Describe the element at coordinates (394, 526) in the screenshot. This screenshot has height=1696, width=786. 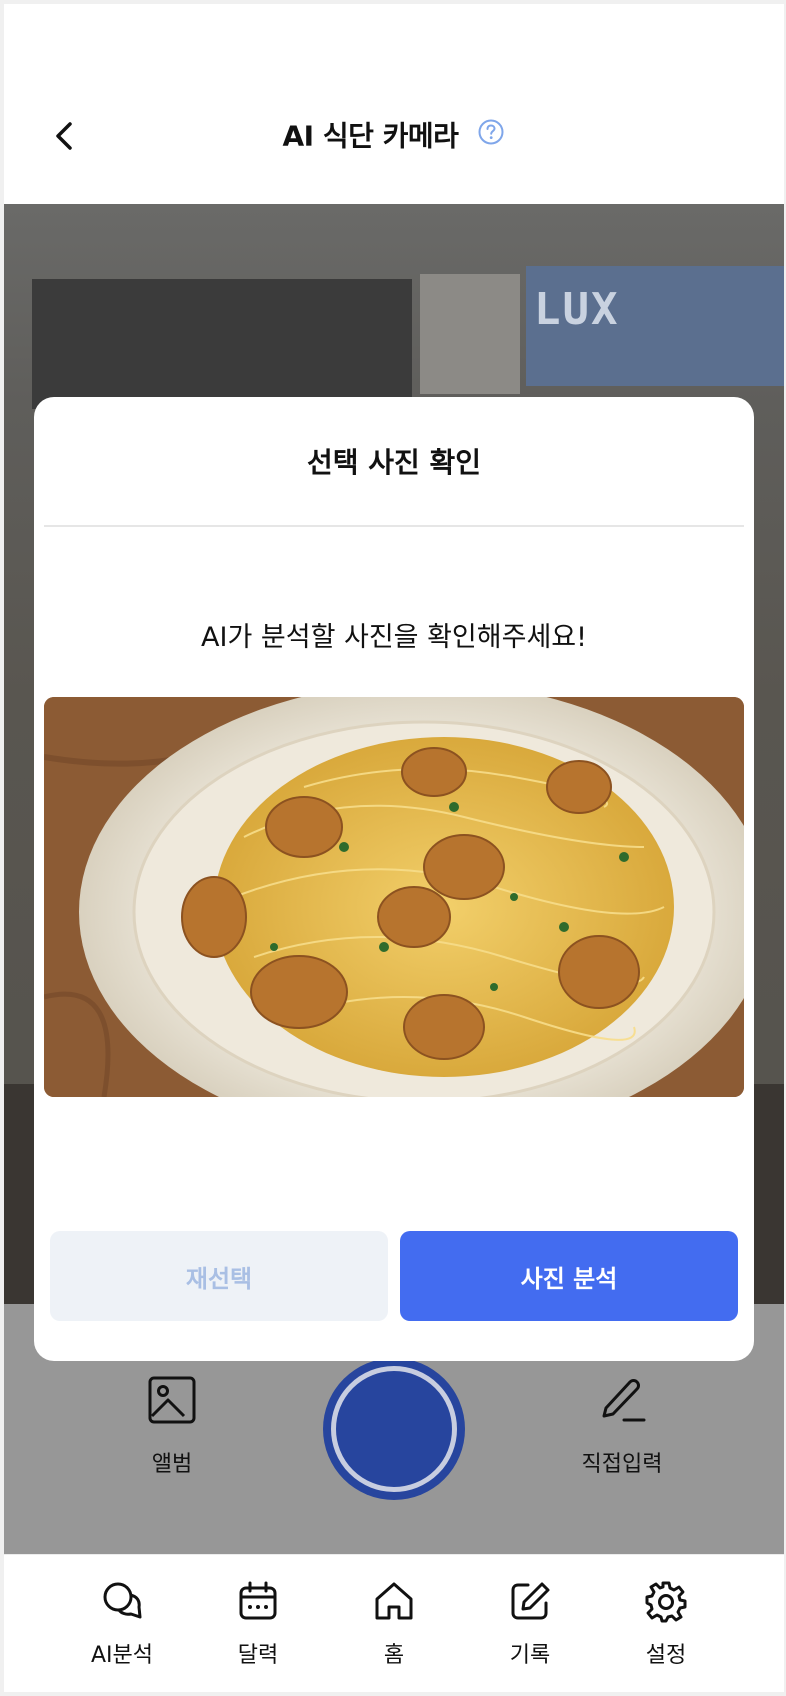
I see `modal-divider` at that location.